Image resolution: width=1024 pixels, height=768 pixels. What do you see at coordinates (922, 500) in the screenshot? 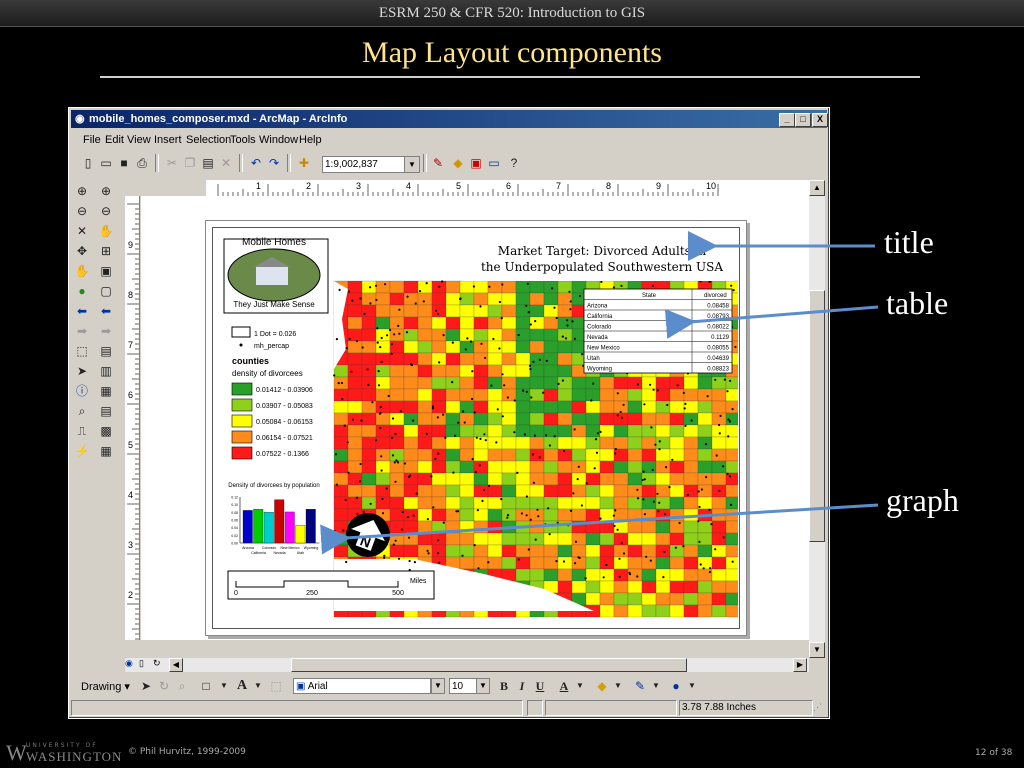
I see `graph-callout-label: graph` at bounding box center [922, 500].